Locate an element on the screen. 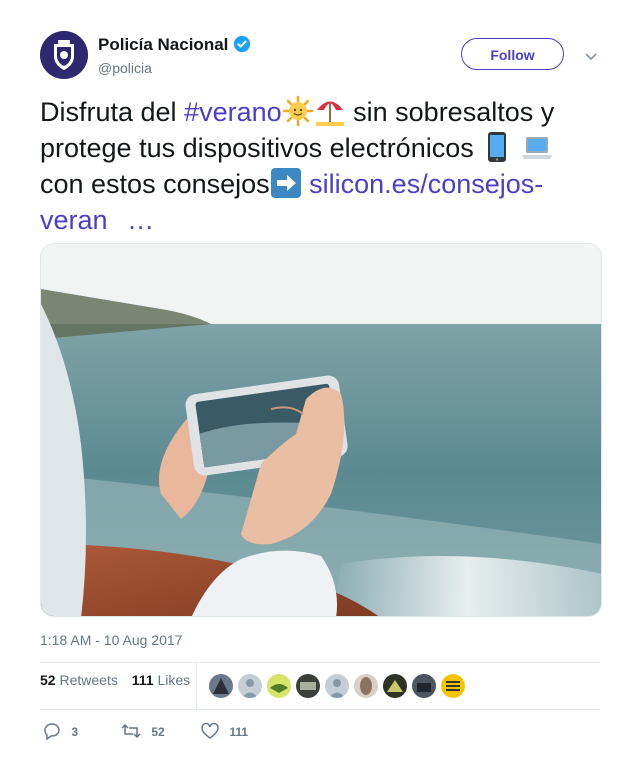 This screenshot has width=640, height=771. follow-button: Follow is located at coordinates (512, 54).